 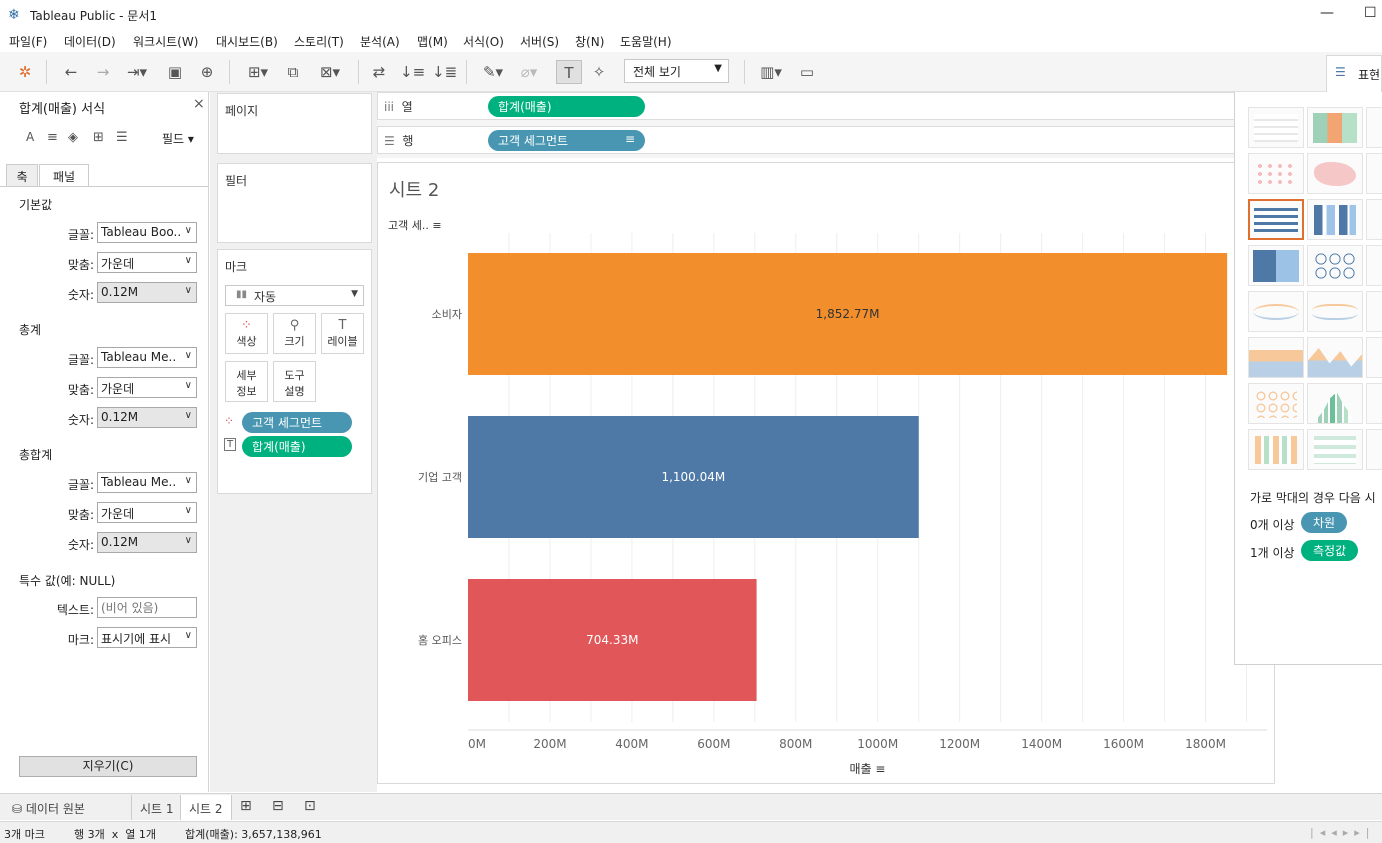 What do you see at coordinates (1374, 403) in the screenshot?
I see `showme-box-plot` at bounding box center [1374, 403].